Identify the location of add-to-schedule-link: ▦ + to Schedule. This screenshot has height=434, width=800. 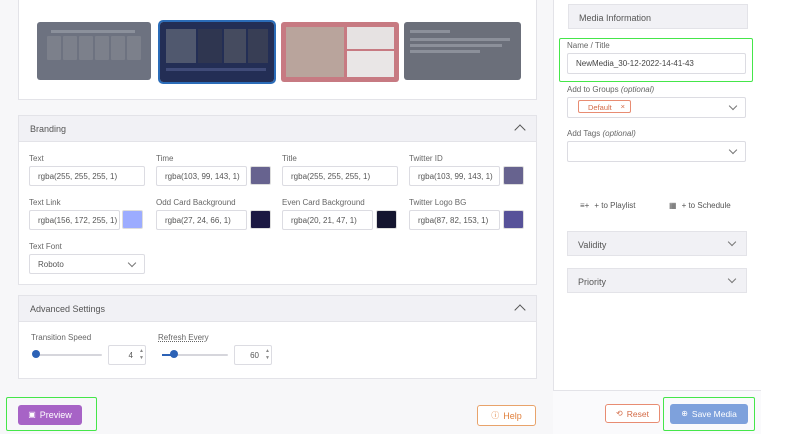
(700, 205).